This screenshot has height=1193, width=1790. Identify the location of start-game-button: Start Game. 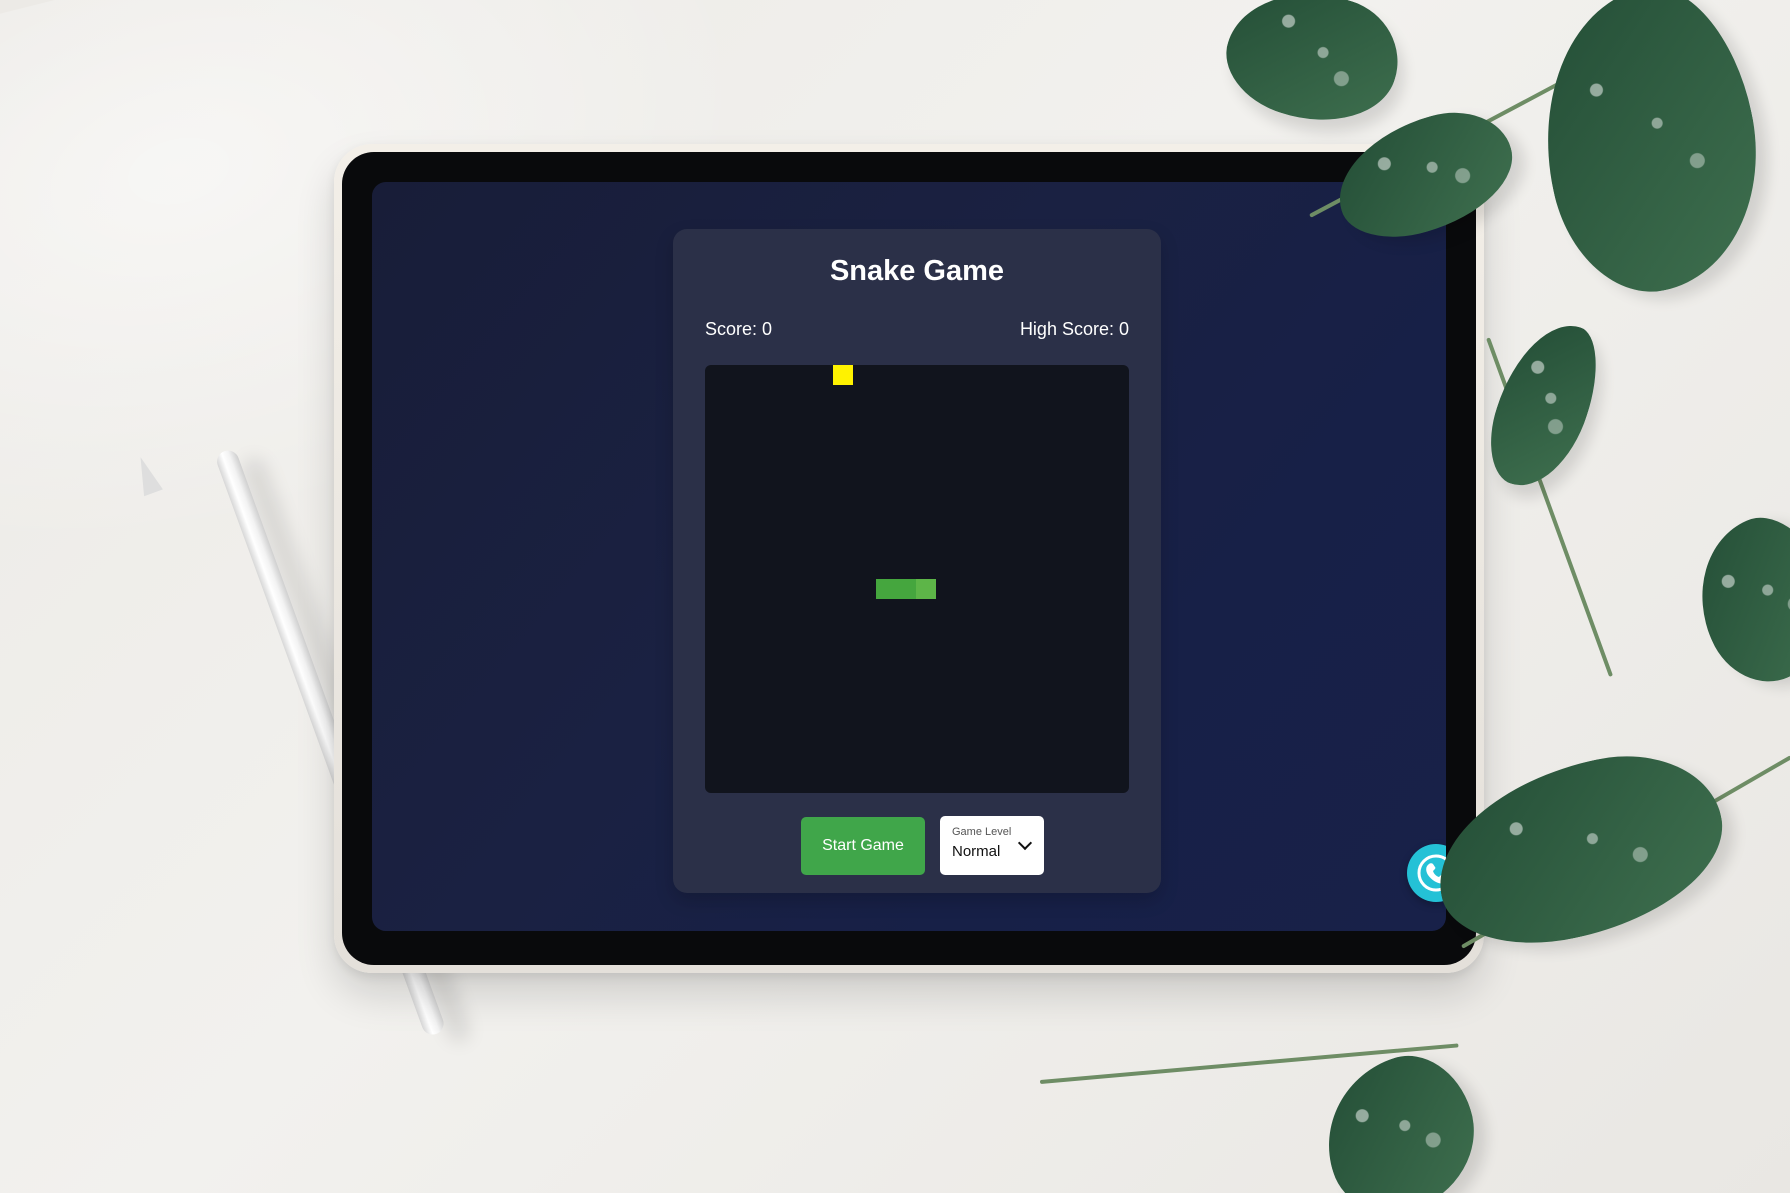
(863, 846).